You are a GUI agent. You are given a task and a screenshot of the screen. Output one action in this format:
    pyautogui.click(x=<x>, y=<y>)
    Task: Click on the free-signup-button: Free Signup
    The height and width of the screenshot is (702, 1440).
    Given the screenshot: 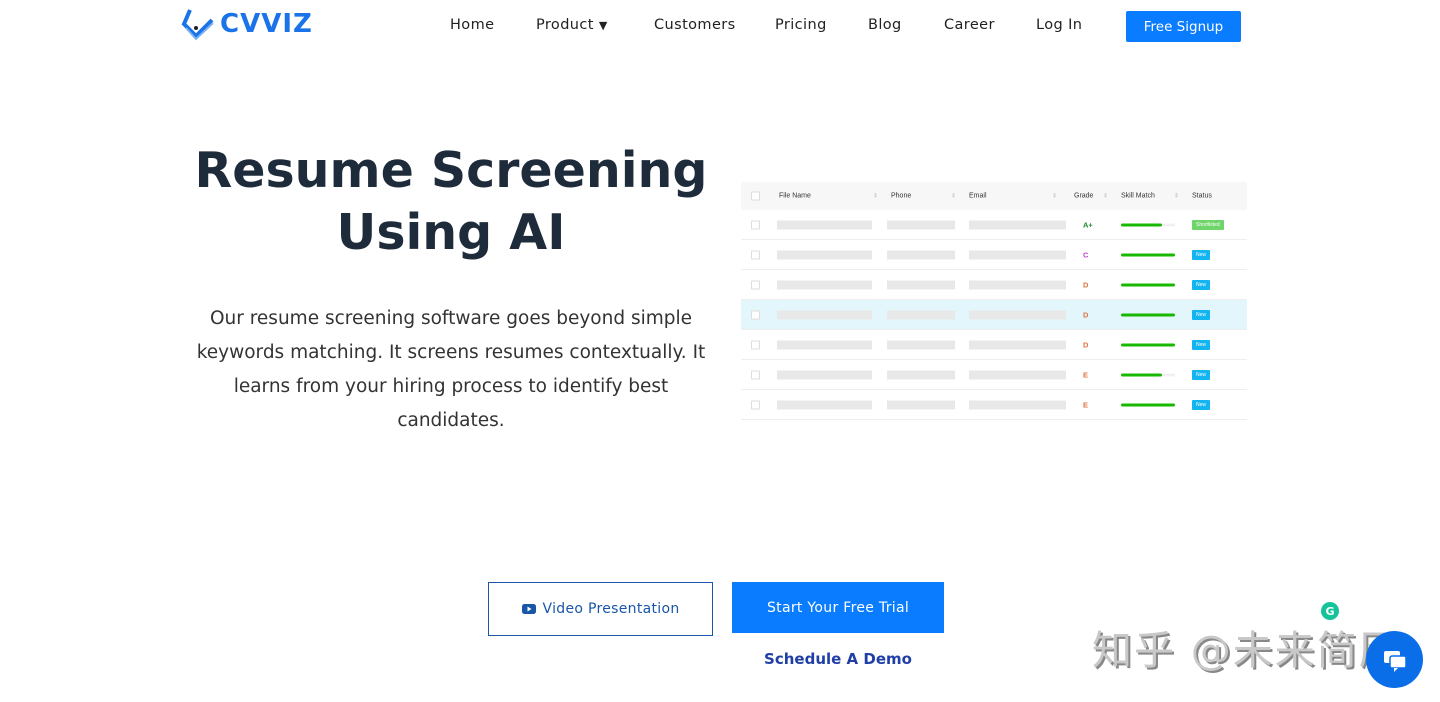 What is the action you would take?
    pyautogui.click(x=1183, y=26)
    